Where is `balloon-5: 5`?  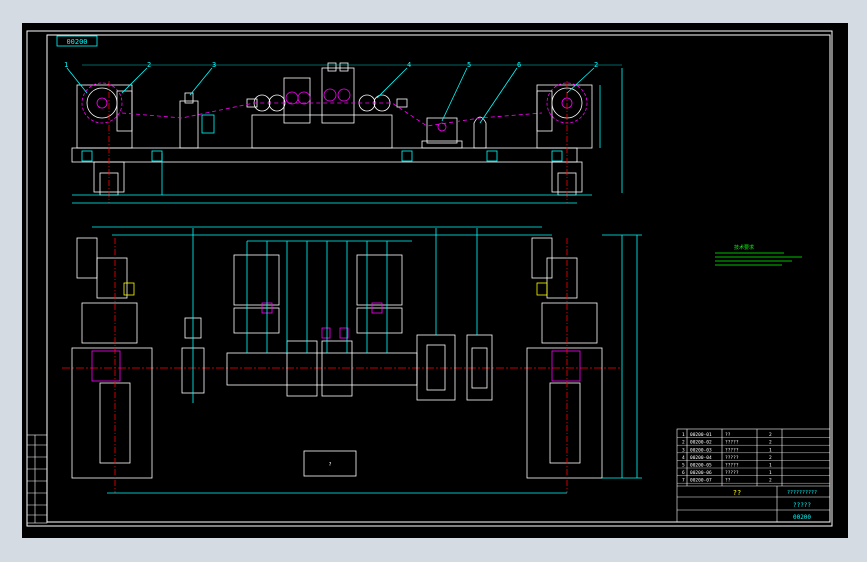
balloon-5: 5 is located at coordinates (469, 65).